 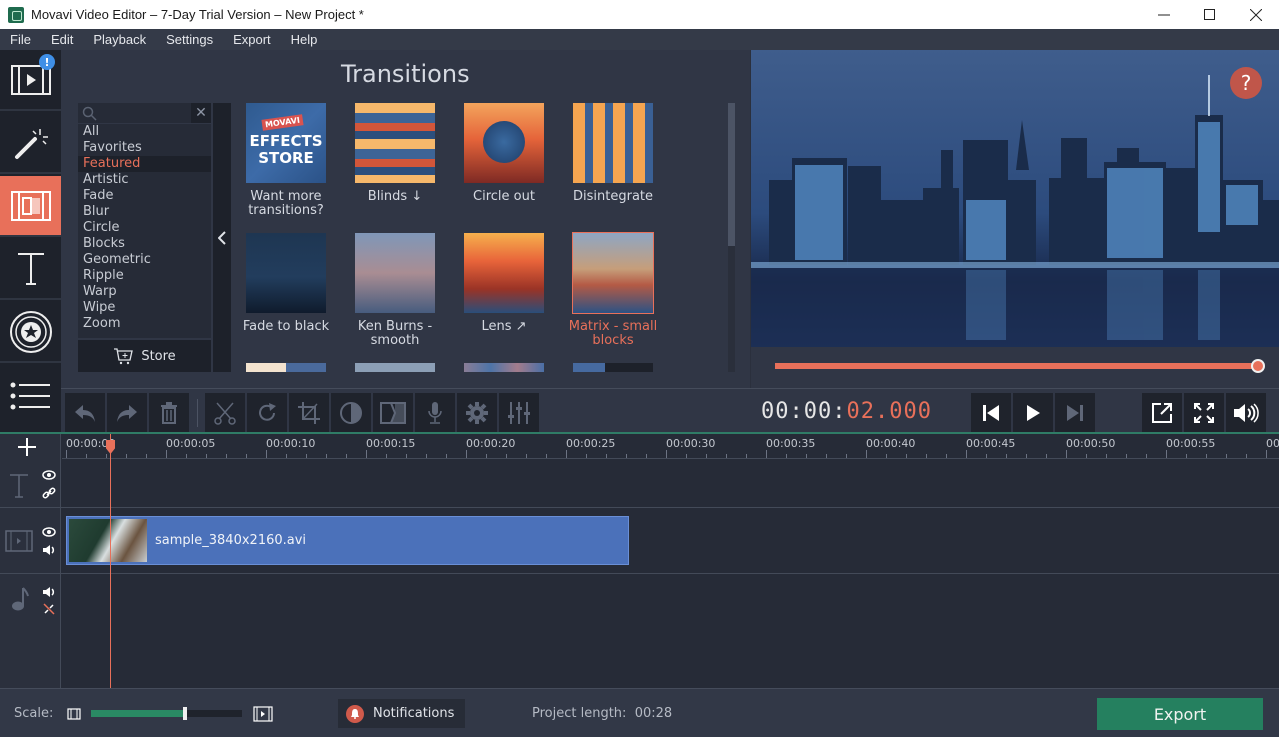 I want to click on redo-button, so click(x=127, y=413).